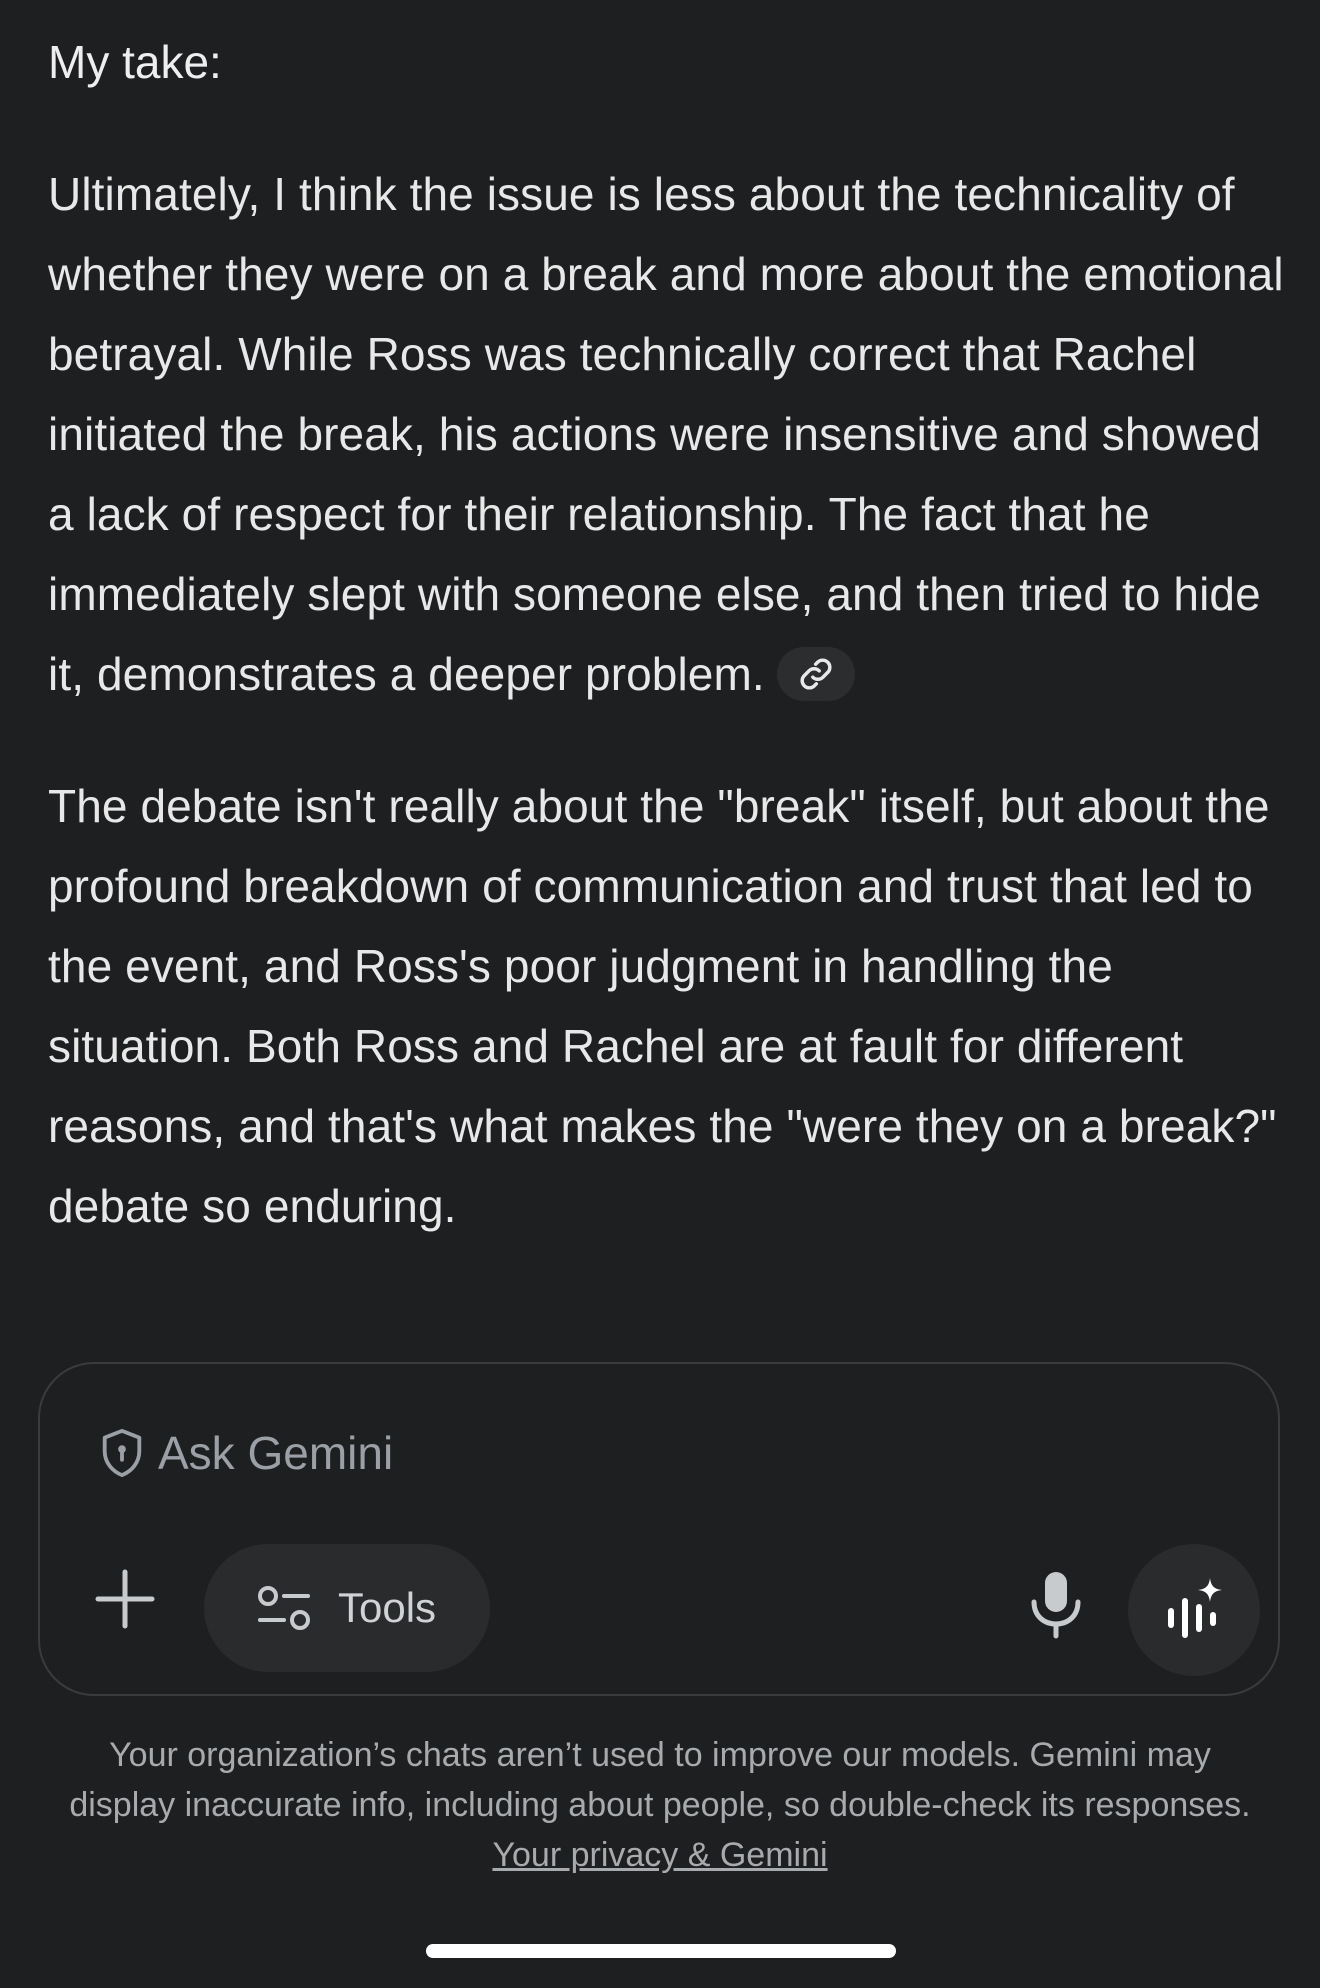 The width and height of the screenshot is (1320, 1988). I want to click on prompt-input: Ask Gemini, so click(246, 1453).